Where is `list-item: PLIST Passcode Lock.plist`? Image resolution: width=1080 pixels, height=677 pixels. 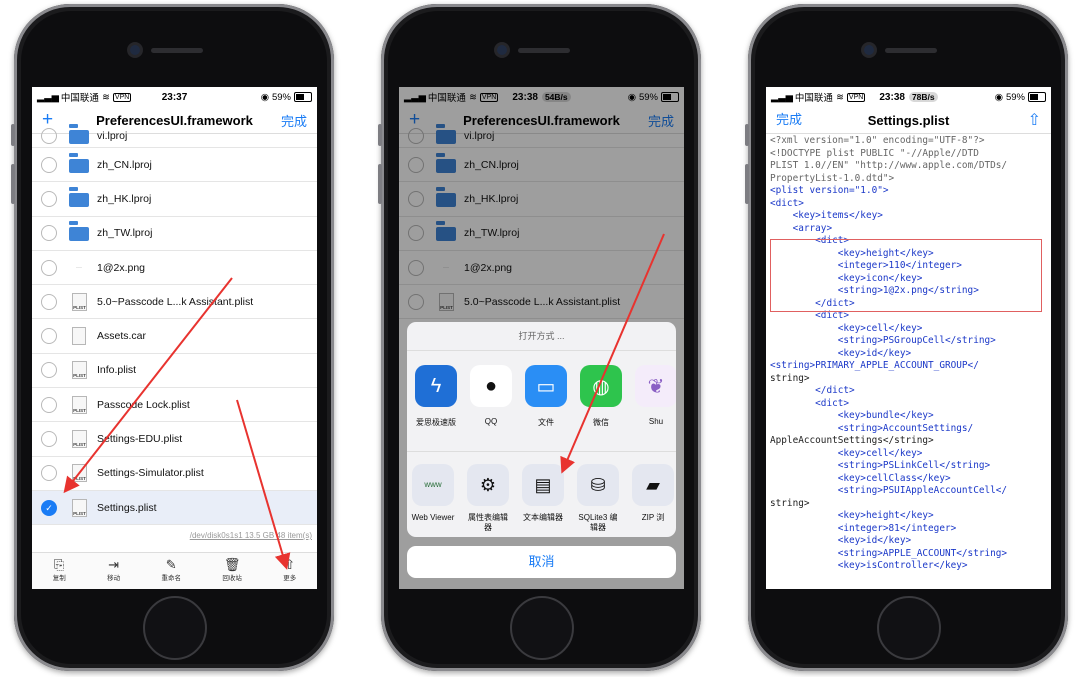 list-item: PLIST Passcode Lock.plist is located at coordinates (174, 405).